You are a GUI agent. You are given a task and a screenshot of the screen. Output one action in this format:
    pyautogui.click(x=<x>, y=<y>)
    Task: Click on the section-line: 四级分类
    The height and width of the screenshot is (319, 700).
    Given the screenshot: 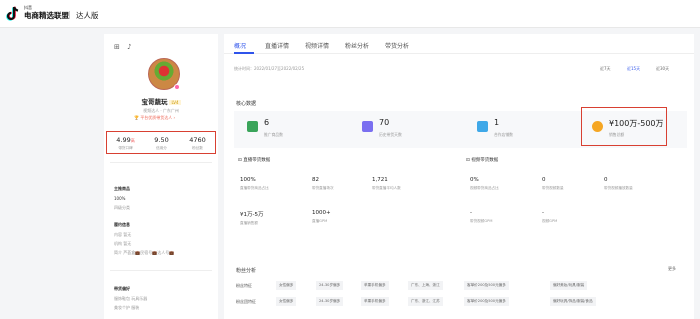 What is the action you would take?
    pyautogui.click(x=122, y=207)
    